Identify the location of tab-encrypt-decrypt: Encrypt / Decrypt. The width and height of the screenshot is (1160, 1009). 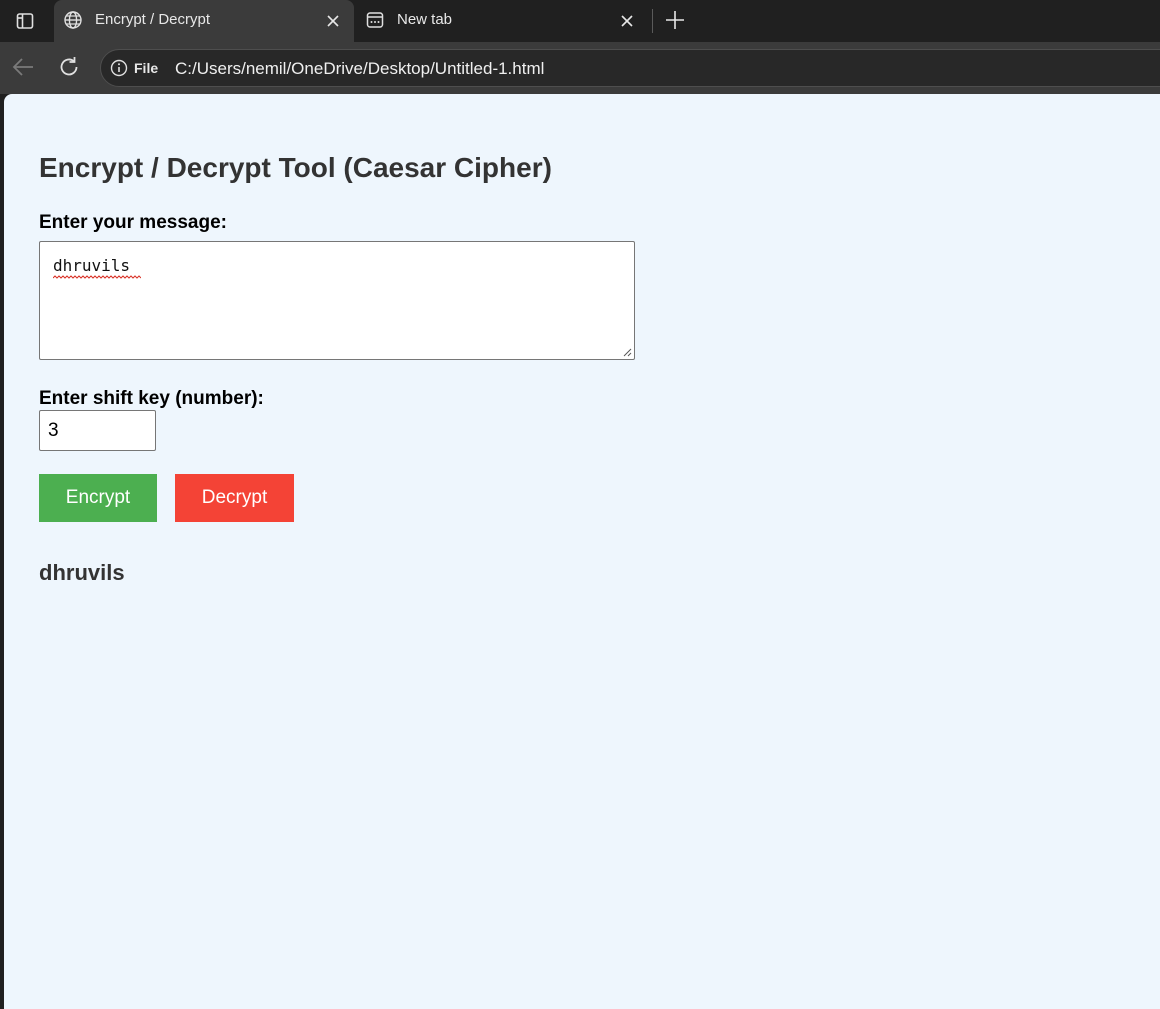
(204, 21).